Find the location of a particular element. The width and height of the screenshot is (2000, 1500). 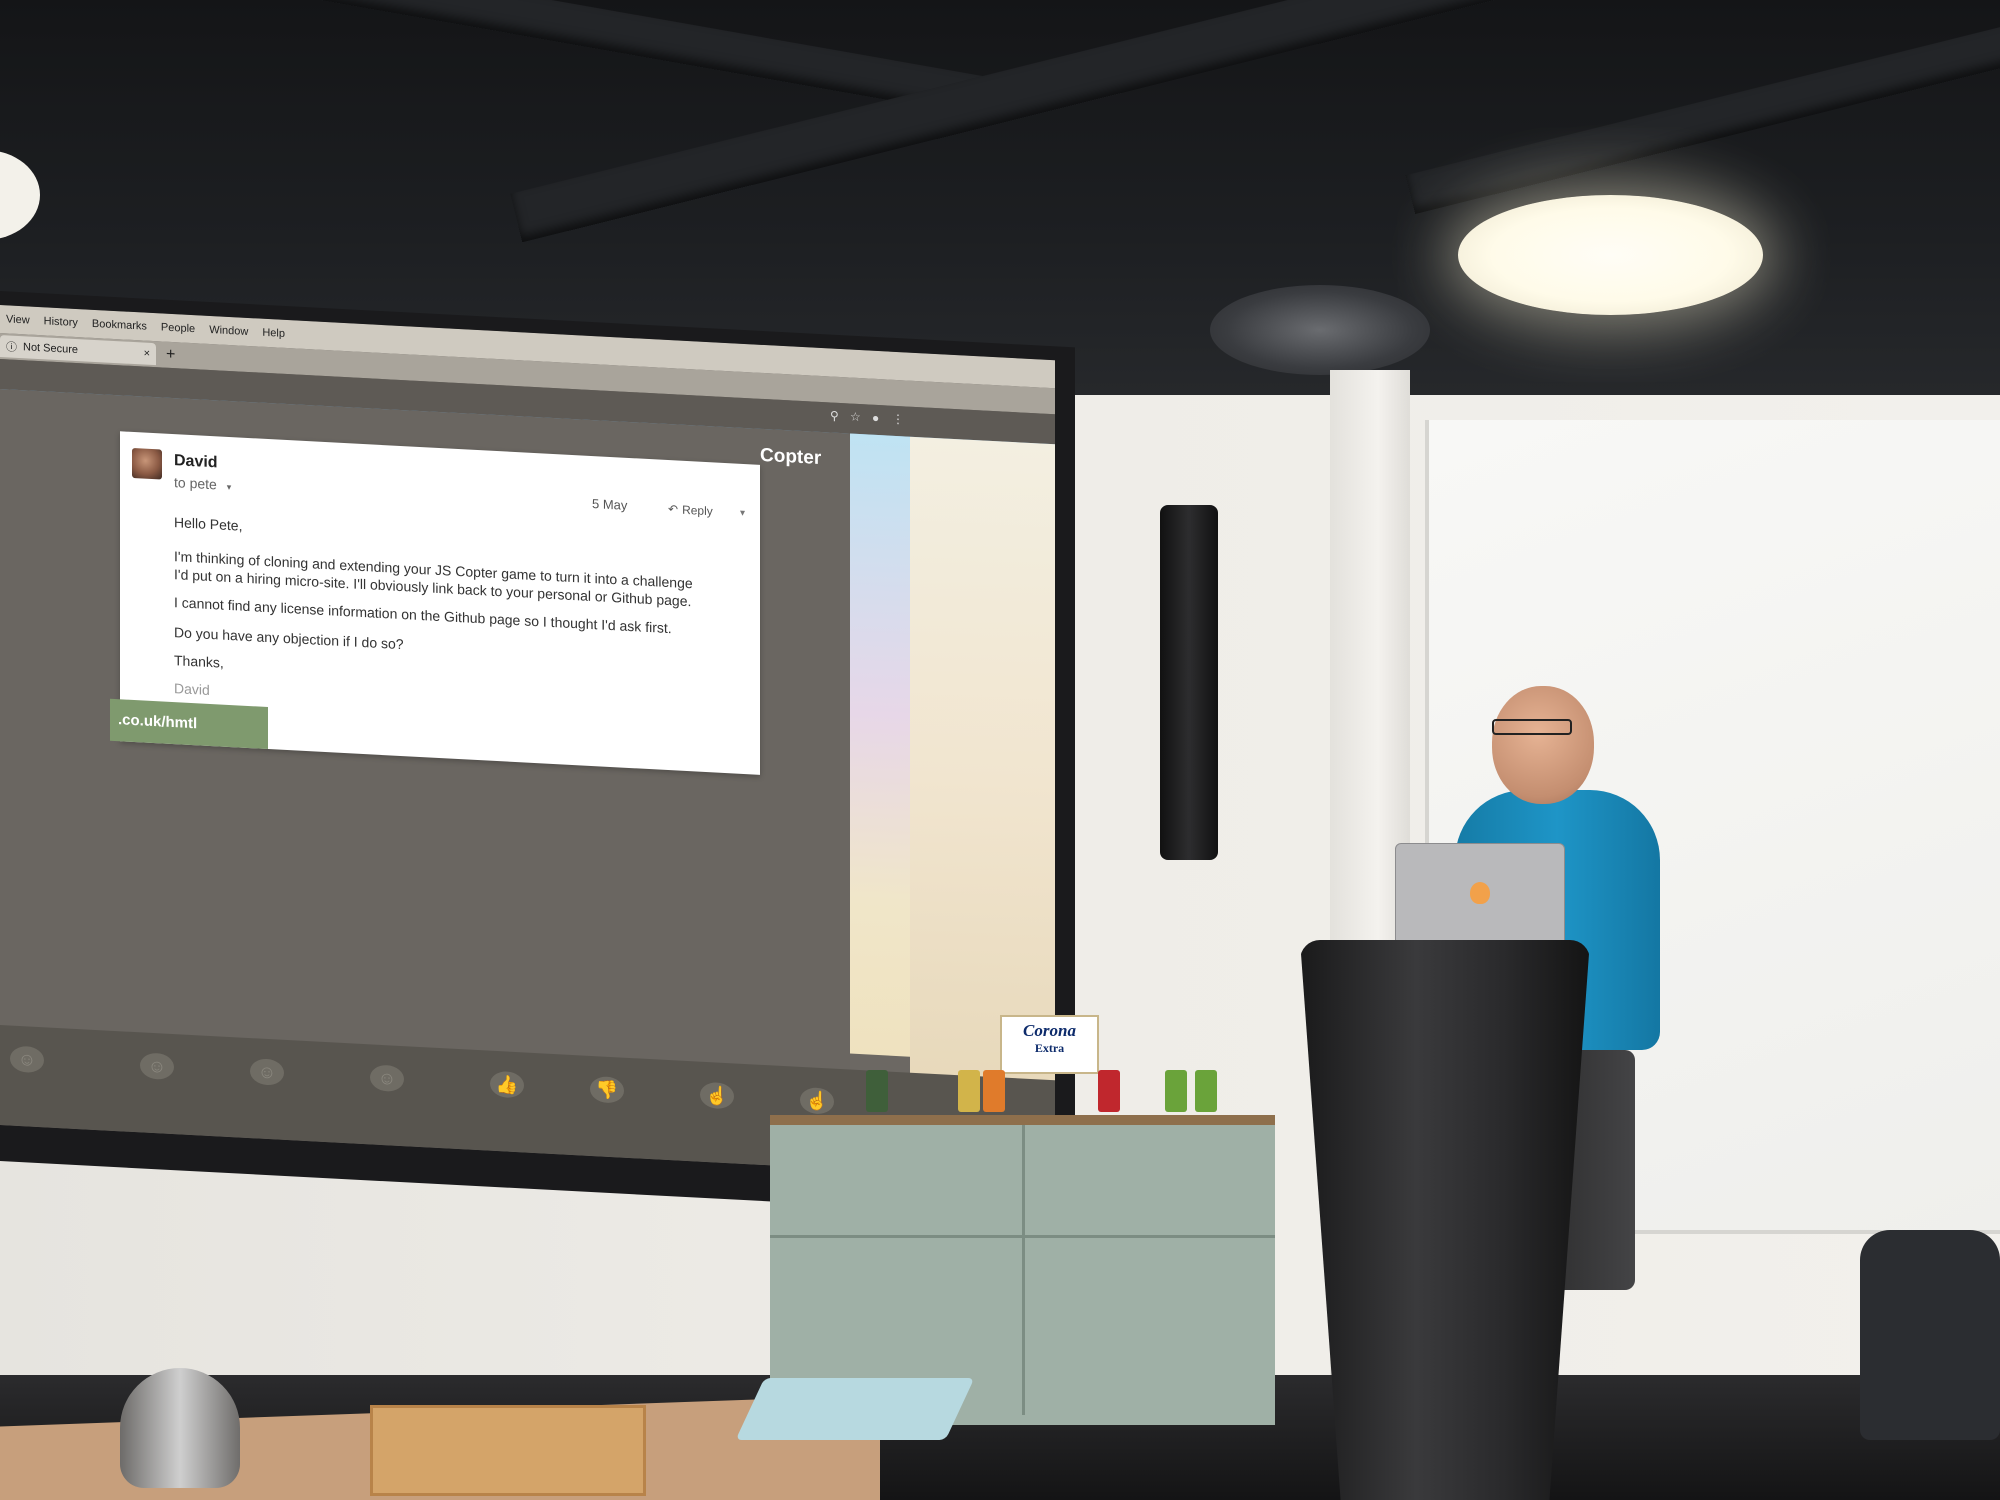

podium is located at coordinates (1445, 1220).